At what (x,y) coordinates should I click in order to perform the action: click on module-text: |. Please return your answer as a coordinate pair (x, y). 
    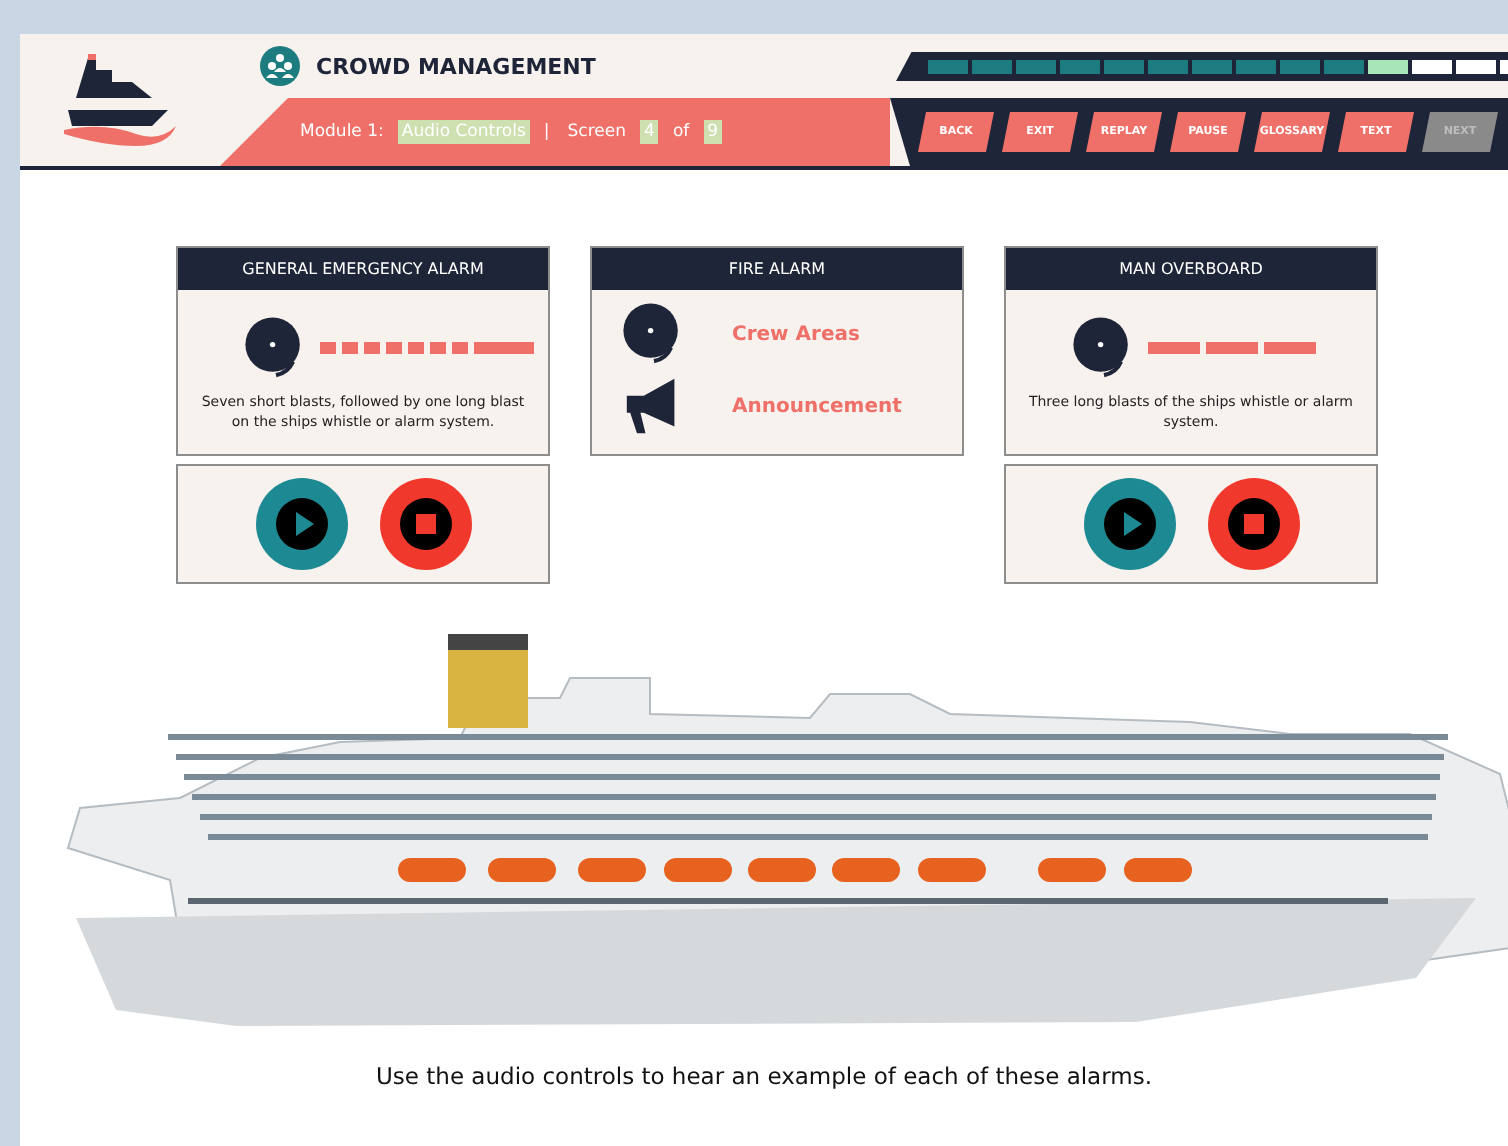
    Looking at the image, I should click on (546, 132).